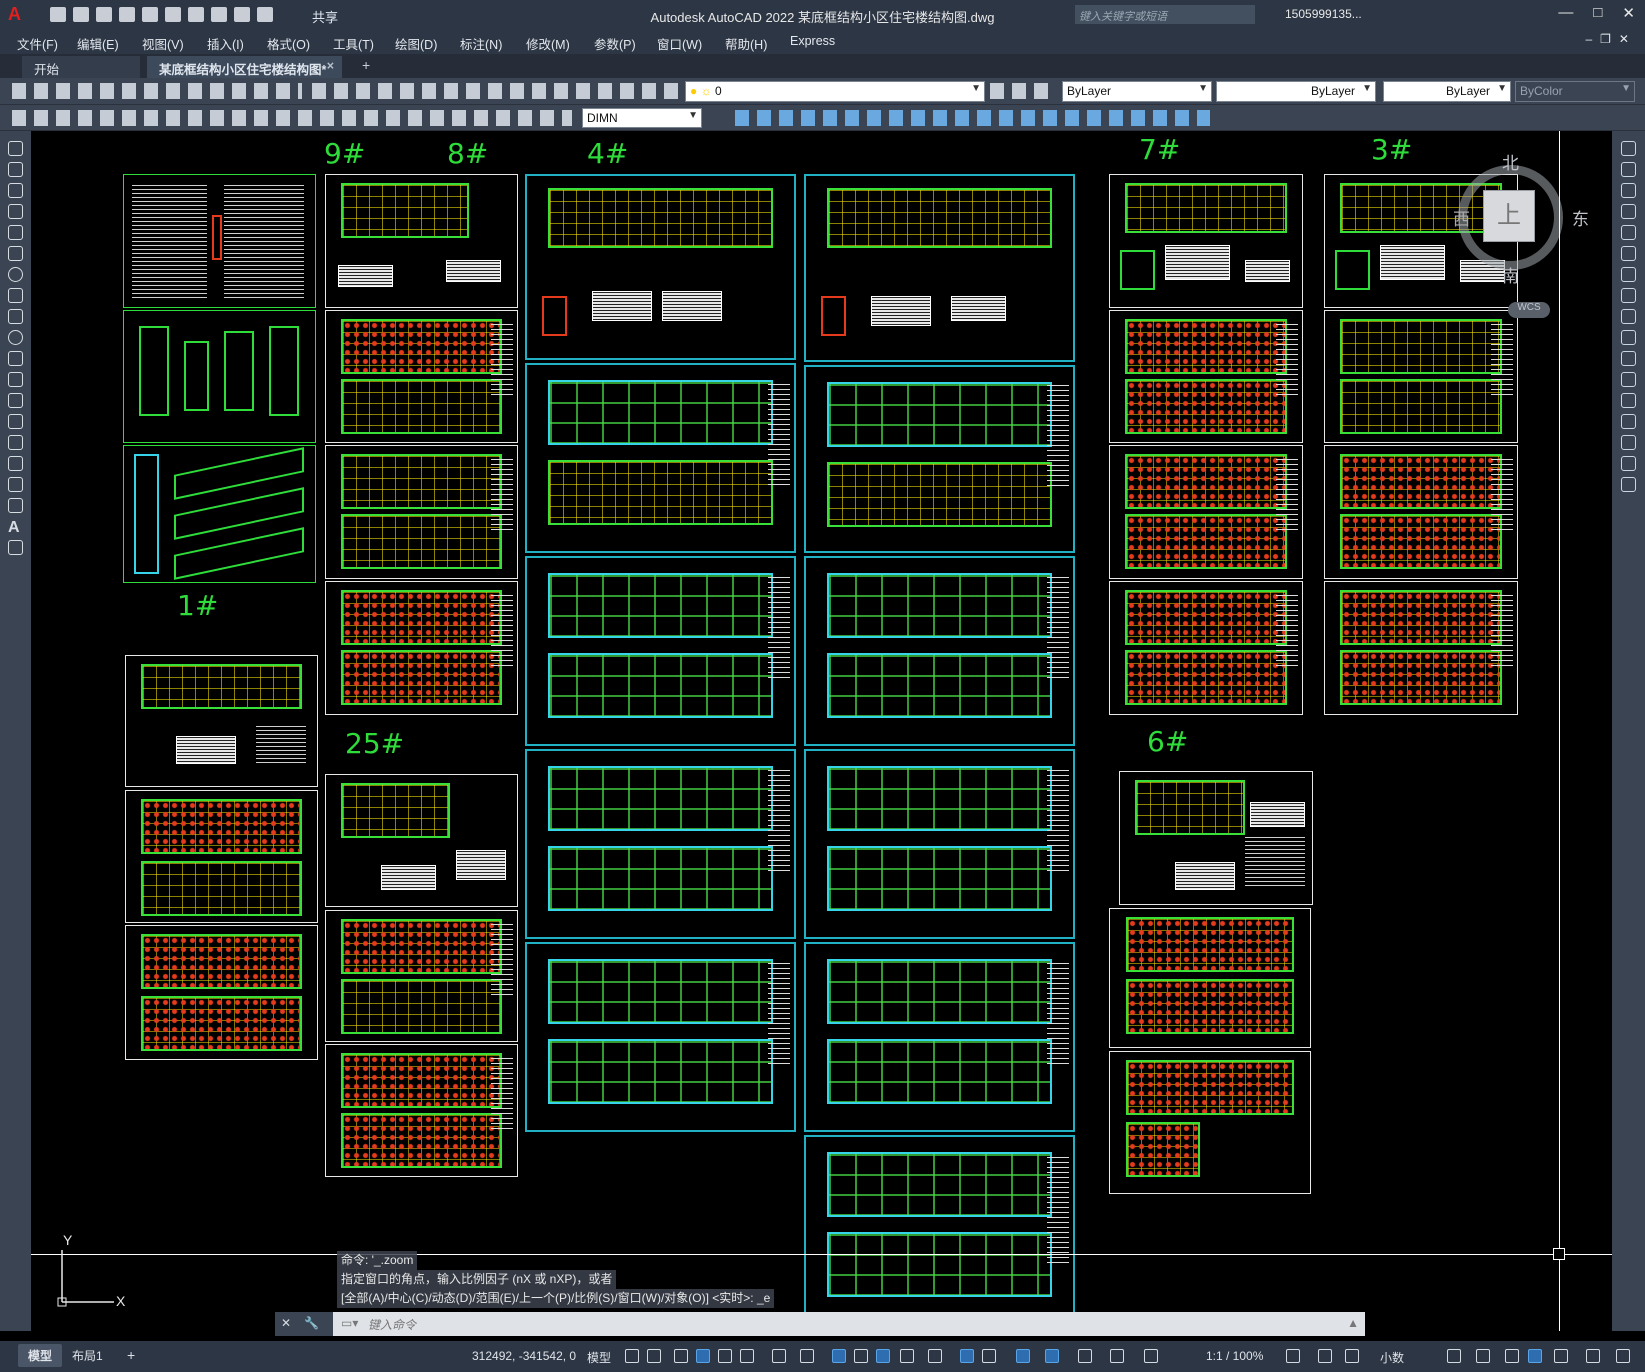 The width and height of the screenshot is (1645, 1372). I want to click on chamfer-icon, so click(1628, 421).